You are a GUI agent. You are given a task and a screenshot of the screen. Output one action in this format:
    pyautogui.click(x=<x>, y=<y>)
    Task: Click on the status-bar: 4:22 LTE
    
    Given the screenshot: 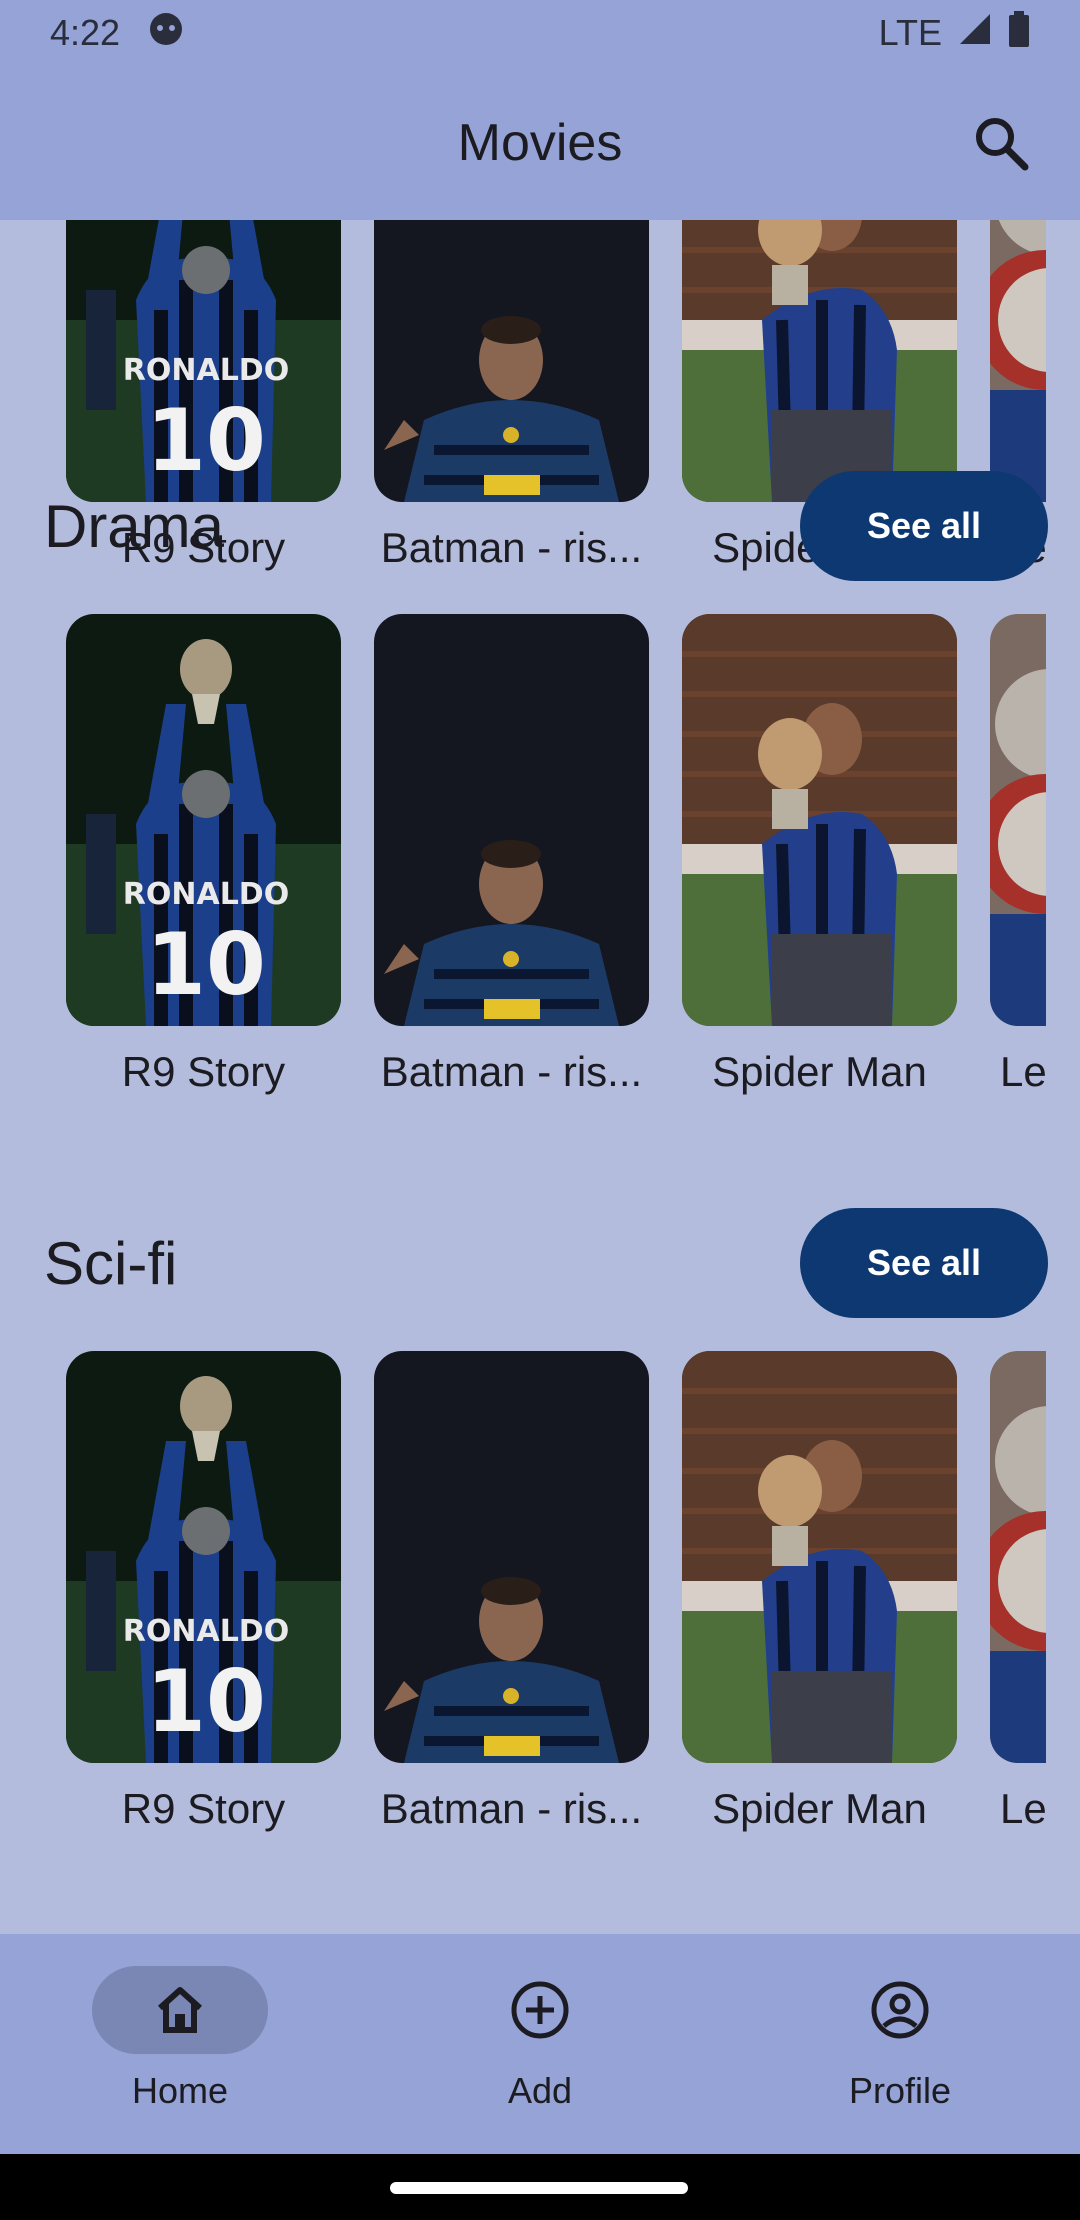 What is the action you would take?
    pyautogui.click(x=540, y=33)
    